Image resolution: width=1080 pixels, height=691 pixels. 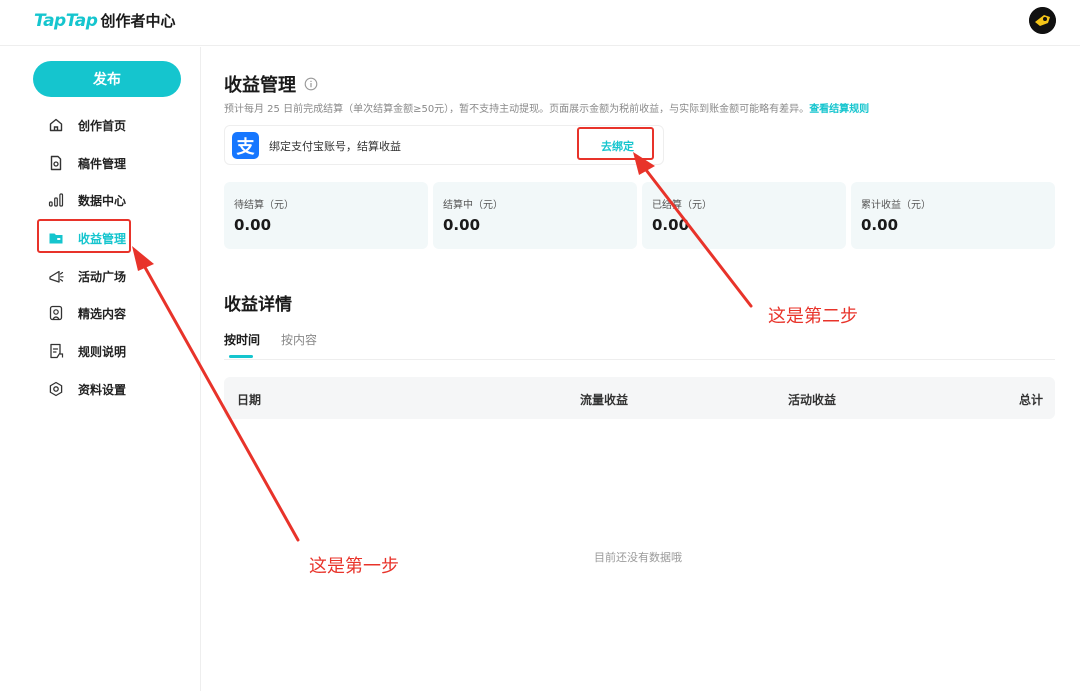 What do you see at coordinates (56, 125) in the screenshot?
I see `home-icon` at bounding box center [56, 125].